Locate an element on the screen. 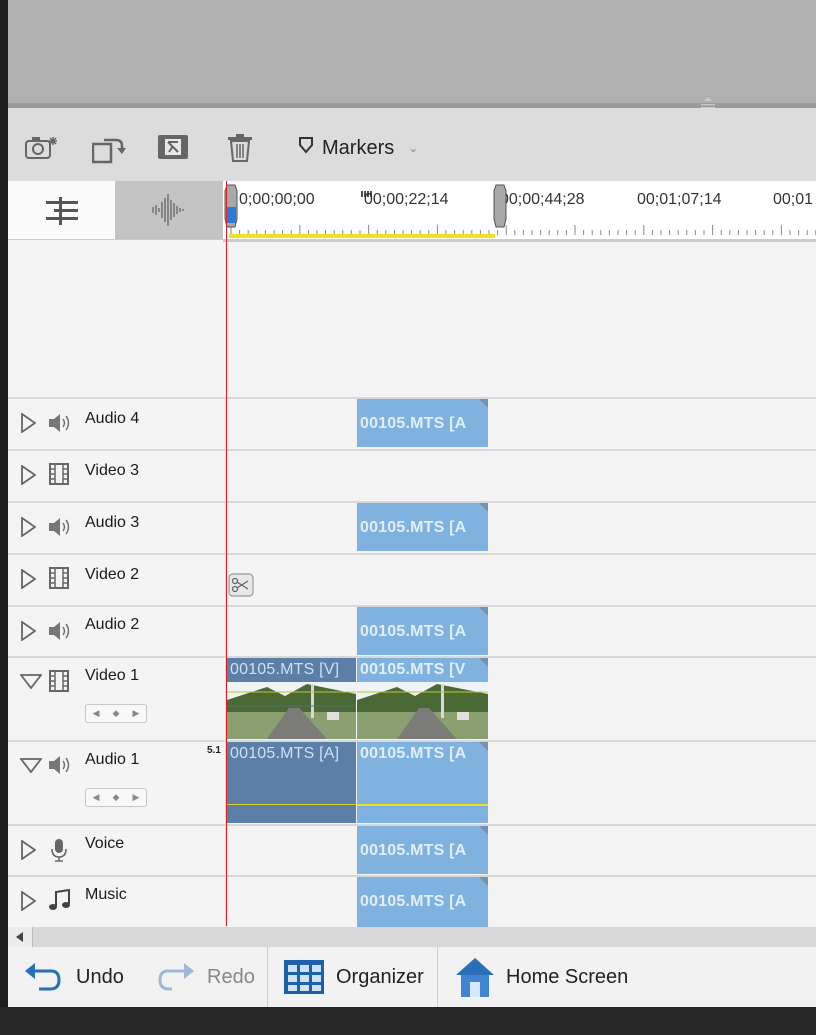 Image resolution: width=816 pixels, height=1035 pixels. clip-label: 00105.MTS [A] is located at coordinates (285, 753).